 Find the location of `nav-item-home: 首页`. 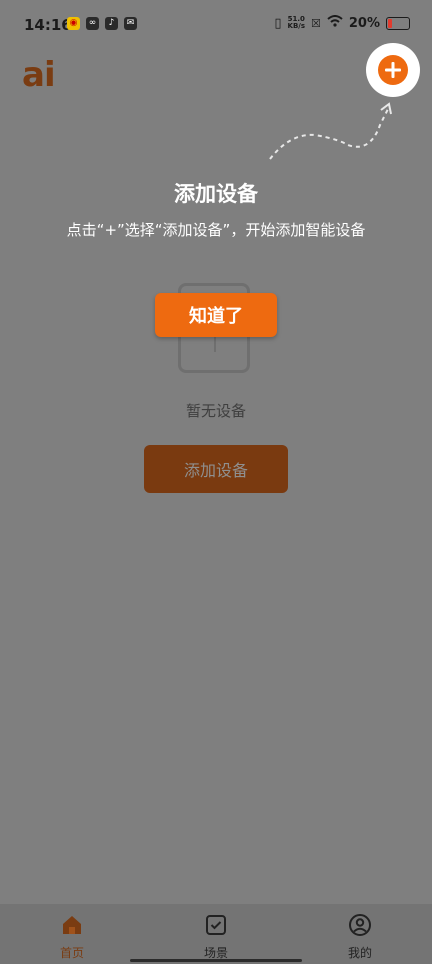

nav-item-home: 首页 is located at coordinates (72, 934).